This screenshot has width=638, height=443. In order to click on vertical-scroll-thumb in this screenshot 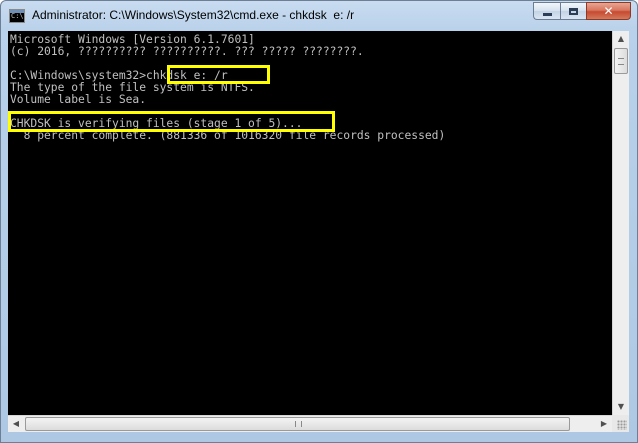, I will do `click(621, 61)`.